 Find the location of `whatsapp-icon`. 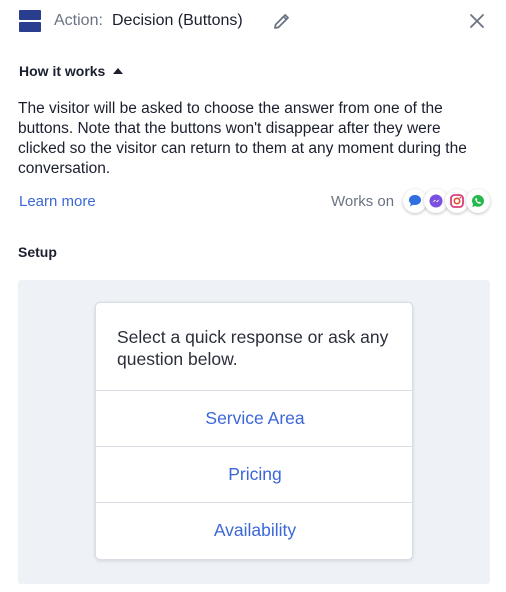

whatsapp-icon is located at coordinates (478, 201).